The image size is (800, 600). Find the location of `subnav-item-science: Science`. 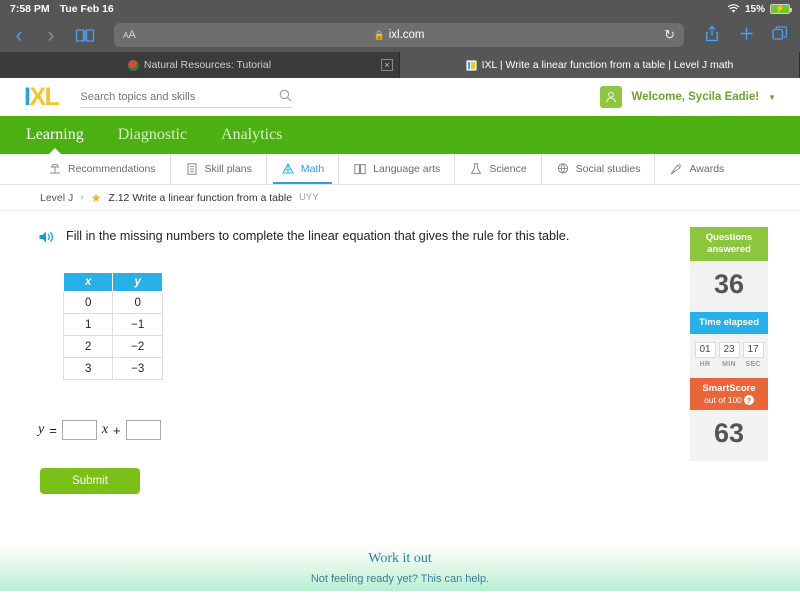

subnav-item-science: Science is located at coordinates (498, 169).